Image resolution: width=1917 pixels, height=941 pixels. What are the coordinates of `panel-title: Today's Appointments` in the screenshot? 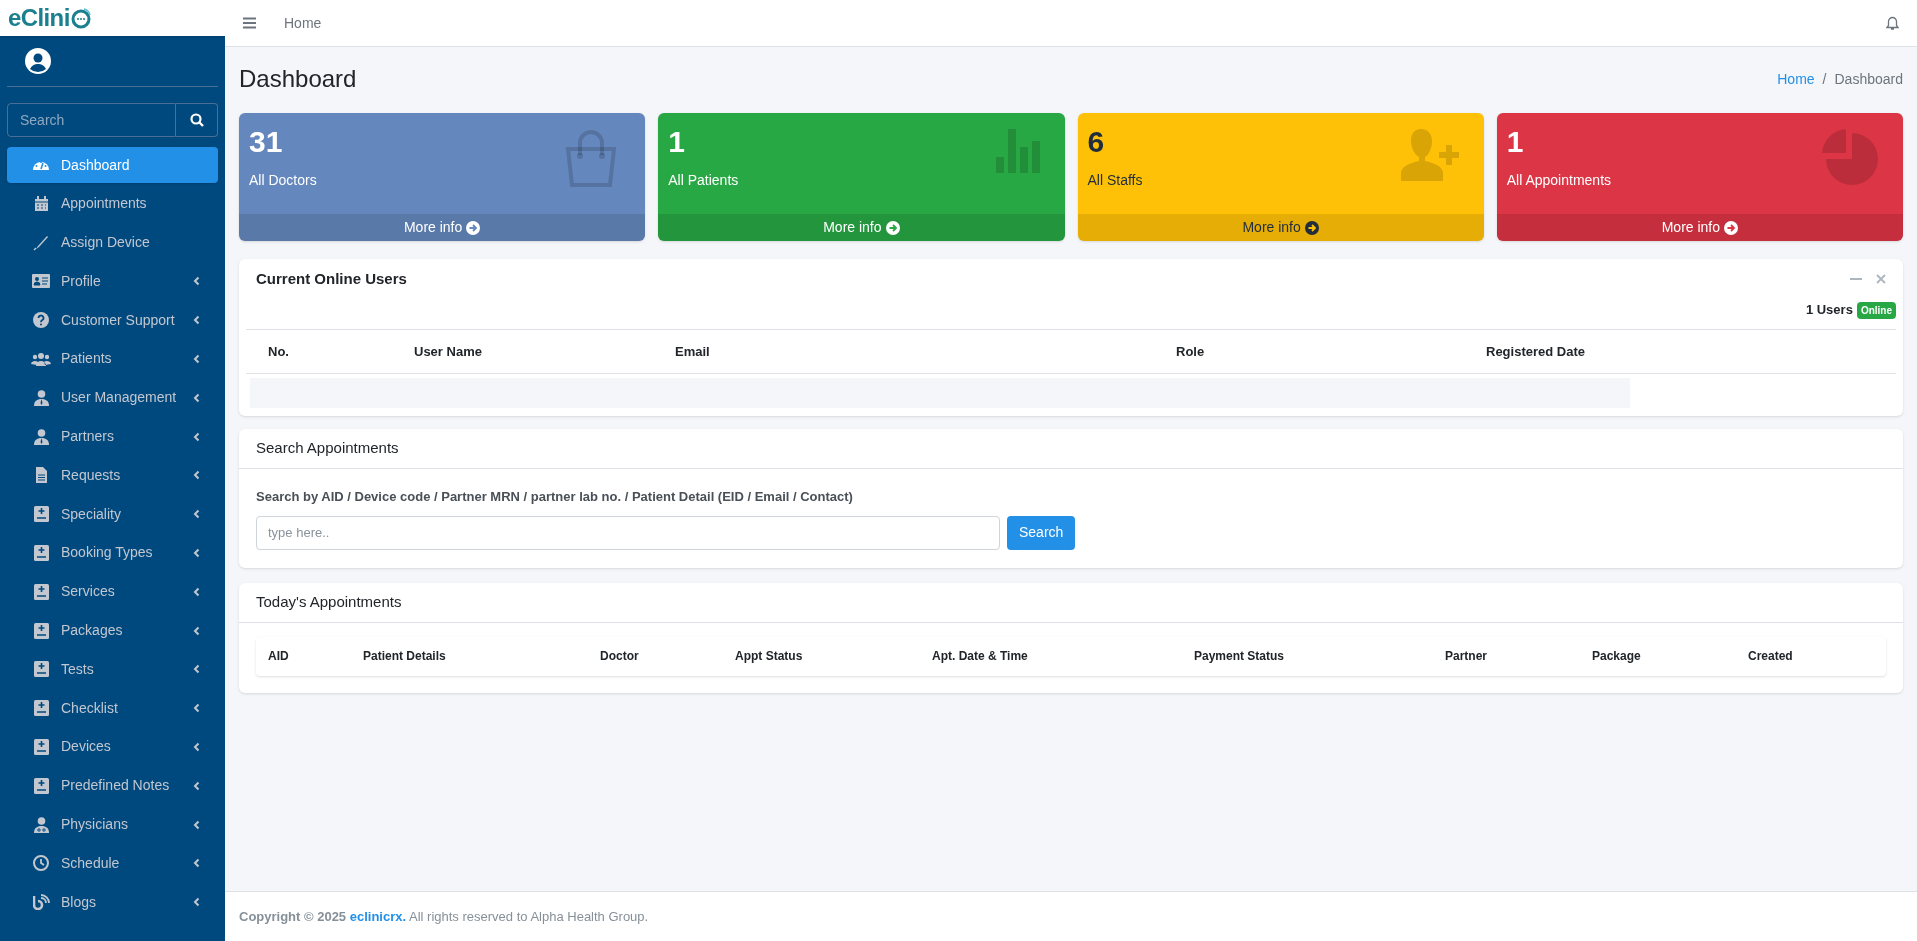 It's located at (329, 601).